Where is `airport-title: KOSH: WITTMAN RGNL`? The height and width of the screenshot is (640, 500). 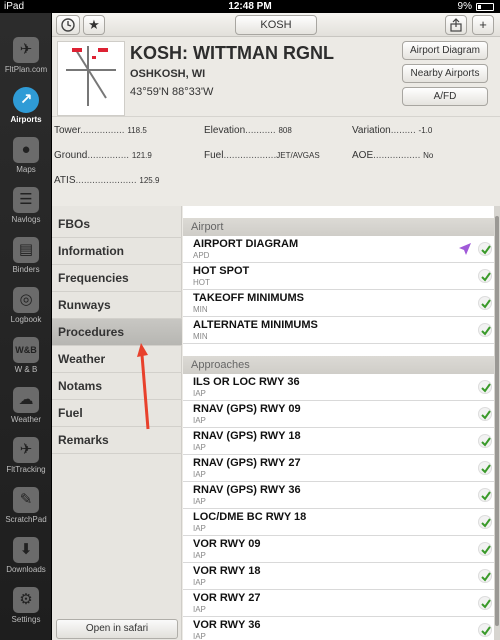 airport-title: KOSH: WITTMAN RGNL is located at coordinates (232, 53).